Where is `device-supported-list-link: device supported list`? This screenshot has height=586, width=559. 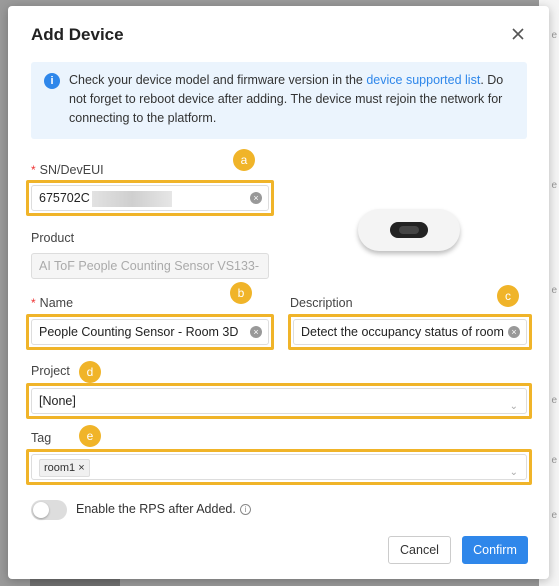 device-supported-list-link: device supported list is located at coordinates (423, 80).